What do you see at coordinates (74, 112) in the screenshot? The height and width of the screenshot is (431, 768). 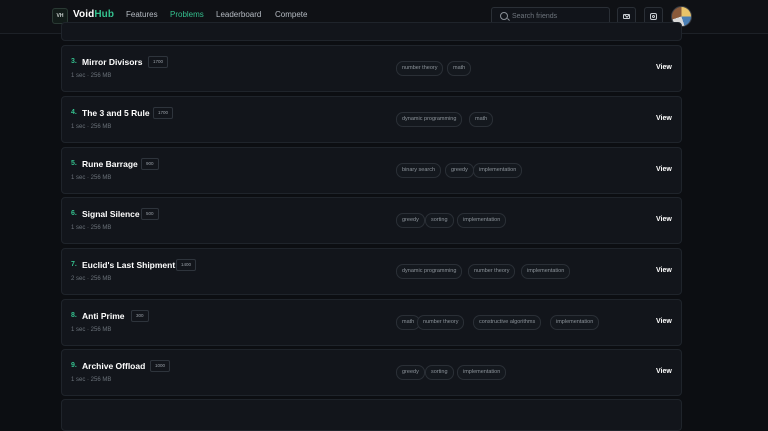 I see `problem-number: 4.` at bounding box center [74, 112].